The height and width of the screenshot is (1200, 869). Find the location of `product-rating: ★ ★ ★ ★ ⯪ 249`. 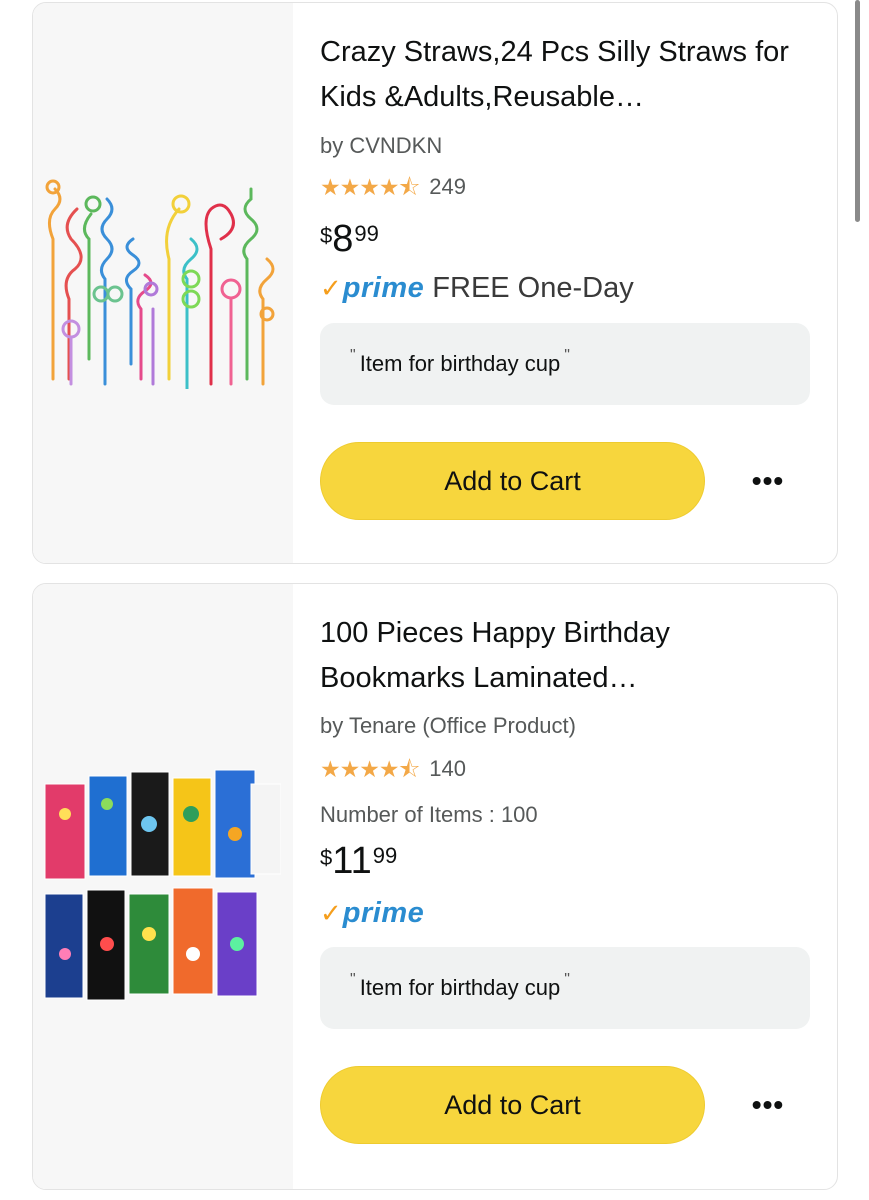

product-rating: ★ ★ ★ ★ ⯪ 249 is located at coordinates (393, 187).